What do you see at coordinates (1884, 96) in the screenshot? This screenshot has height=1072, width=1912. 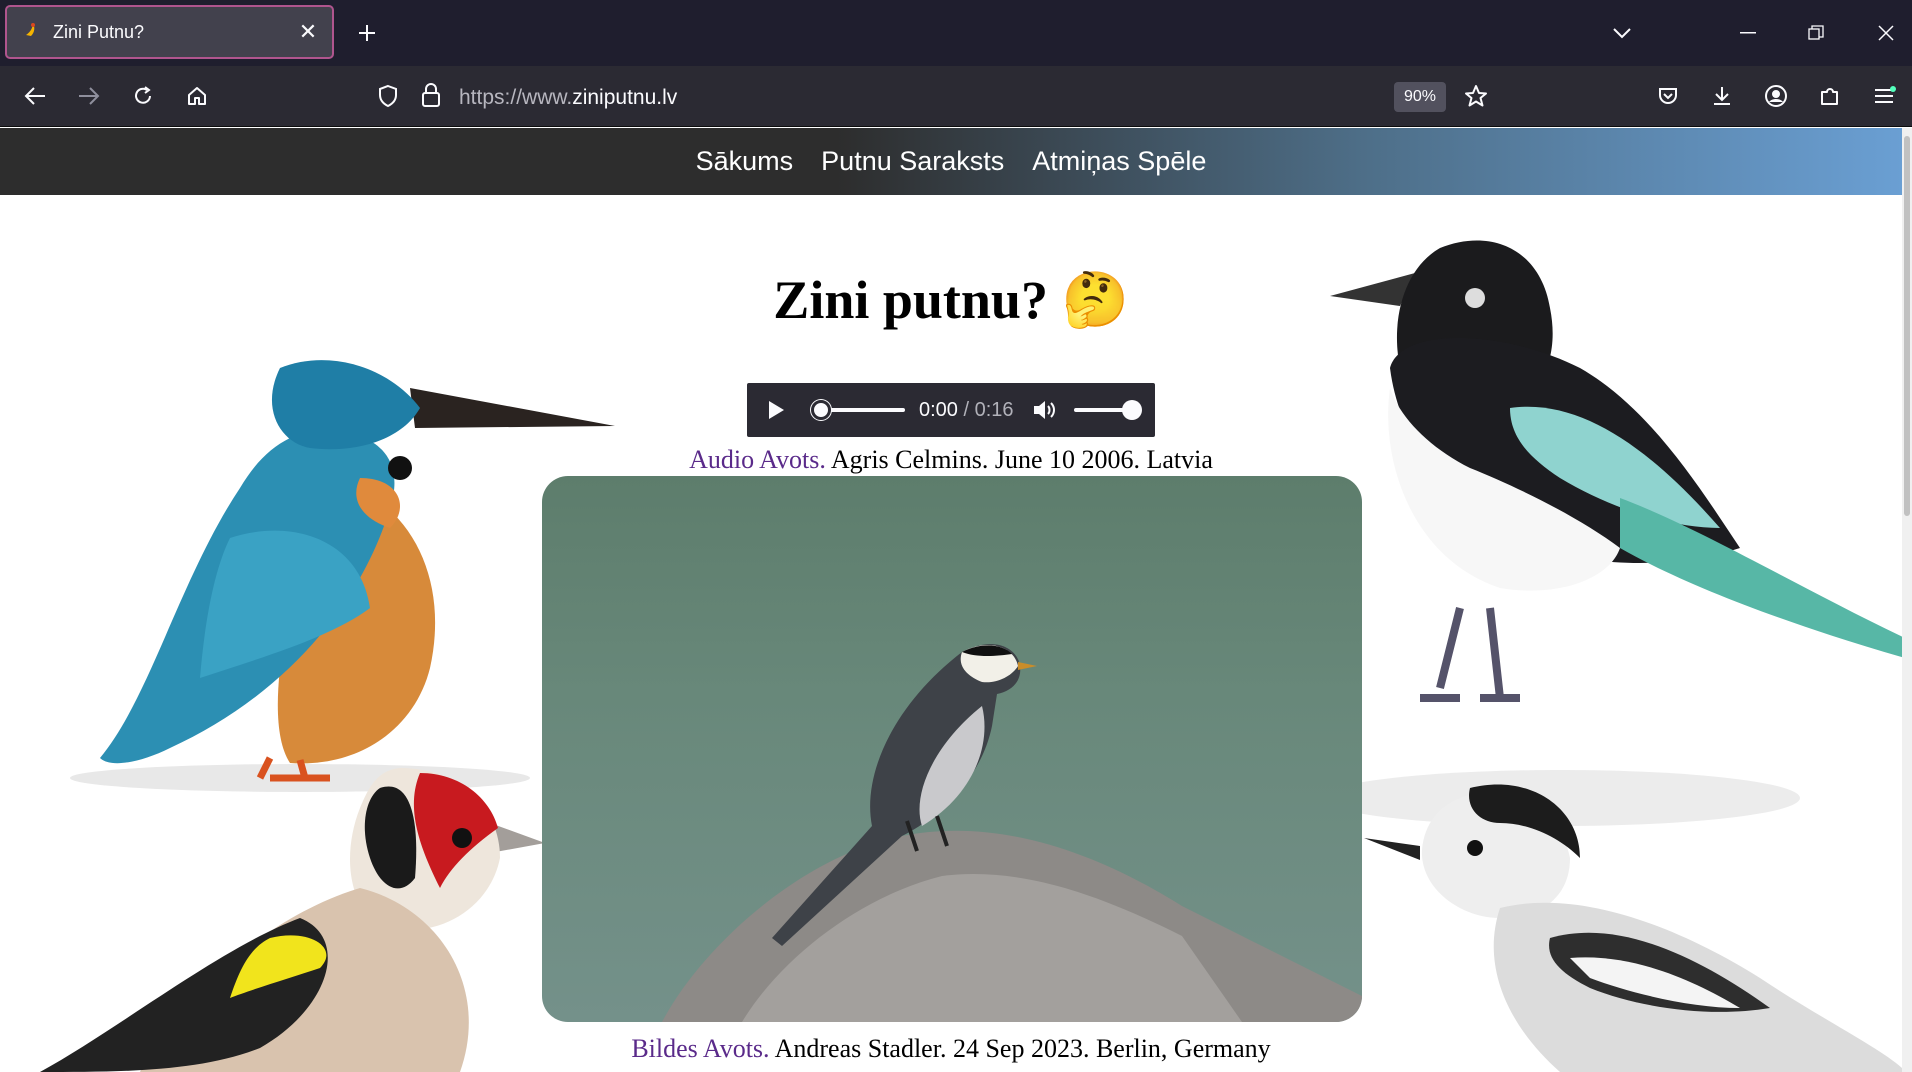 I see `hamburger-menu-icon` at bounding box center [1884, 96].